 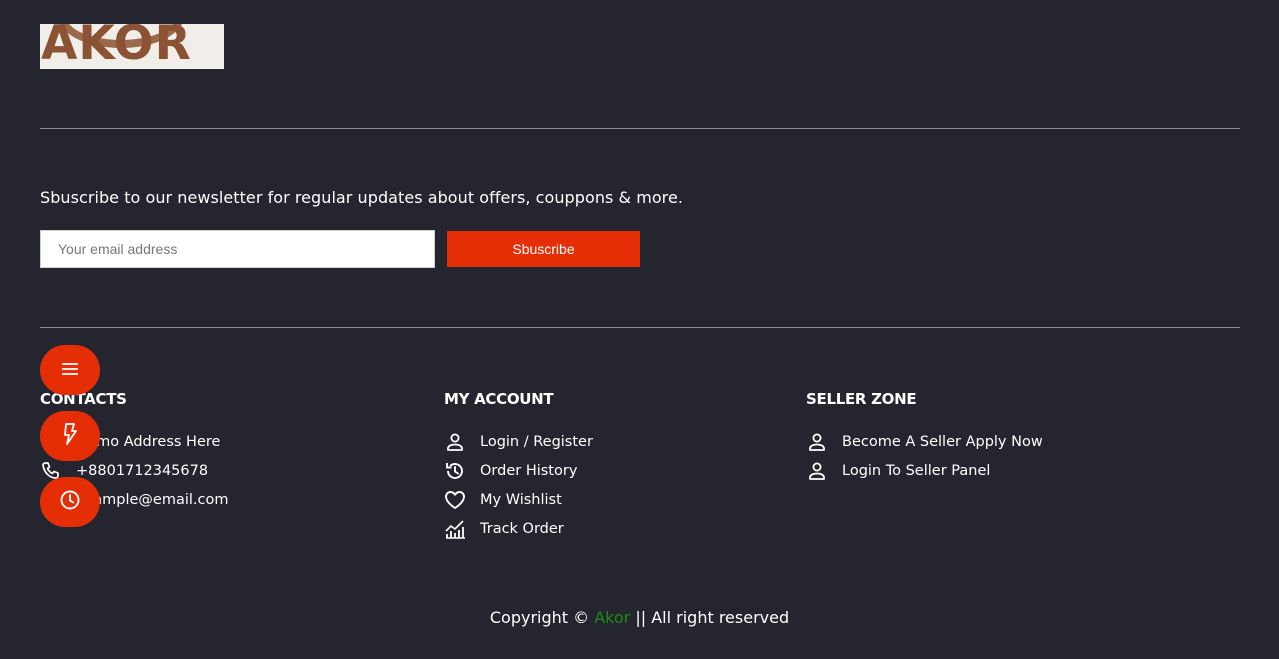 What do you see at coordinates (916, 471) in the screenshot?
I see `seller-panel-login-link: Login To Seller Panel` at bounding box center [916, 471].